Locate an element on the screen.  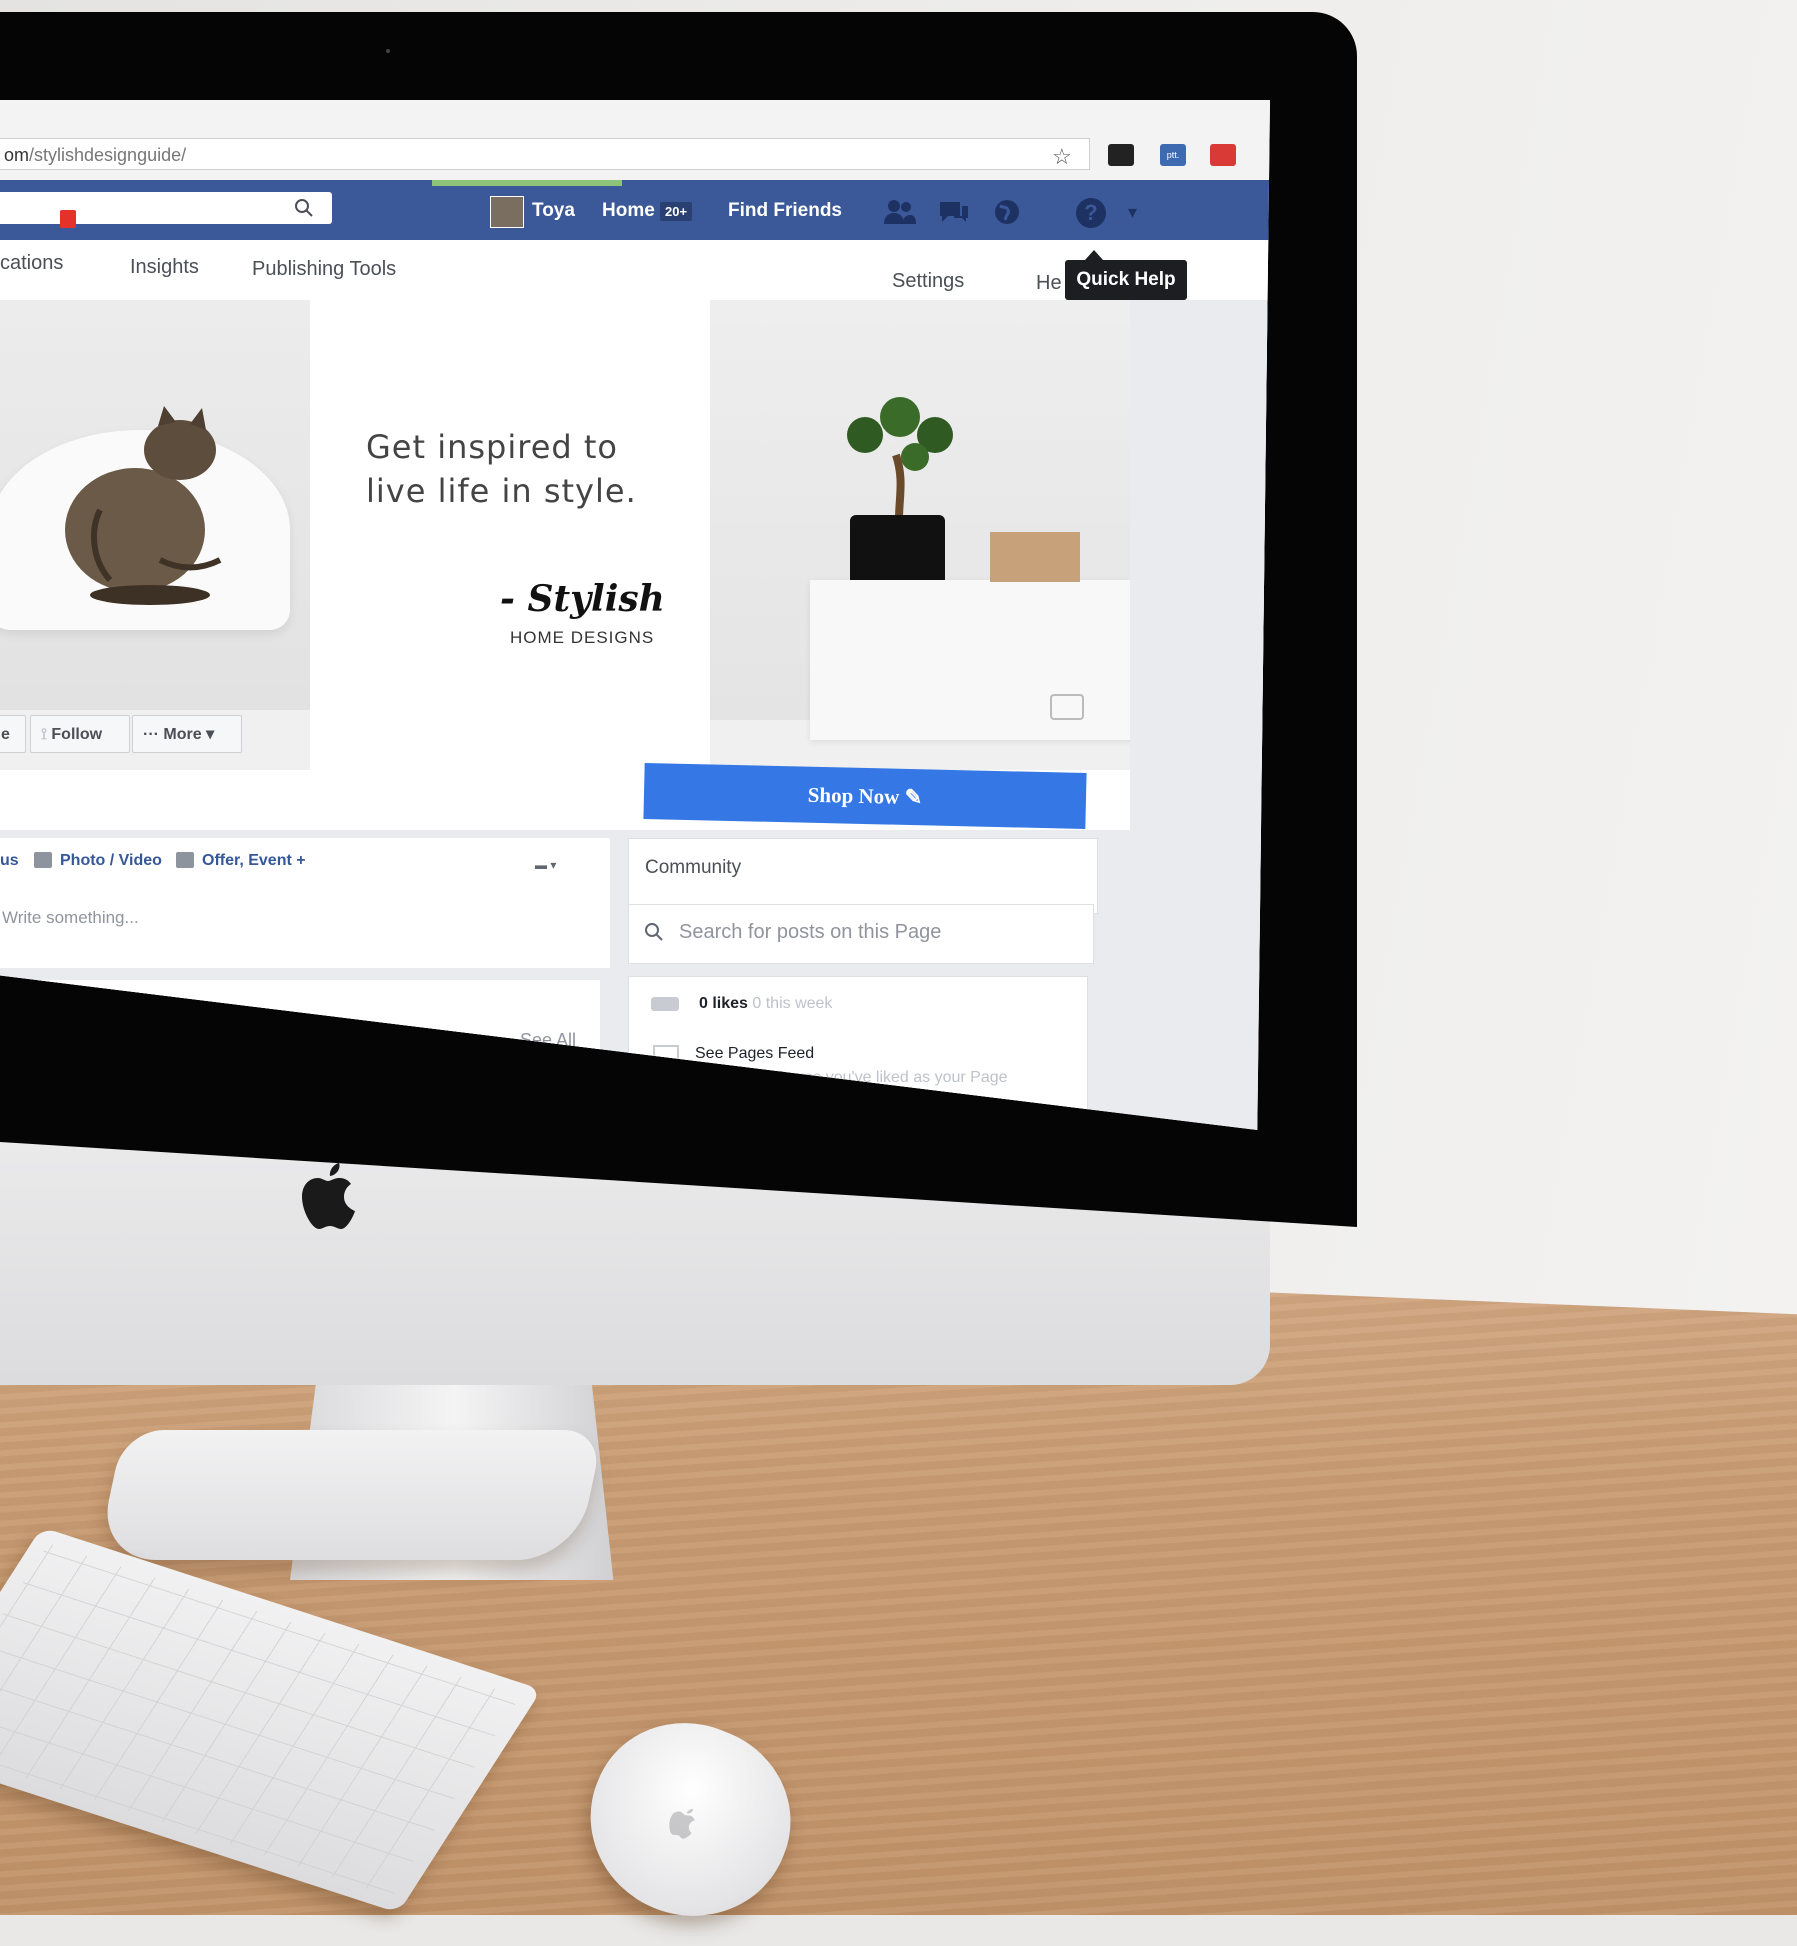
cover-cat-image is located at coordinates (155, 505).